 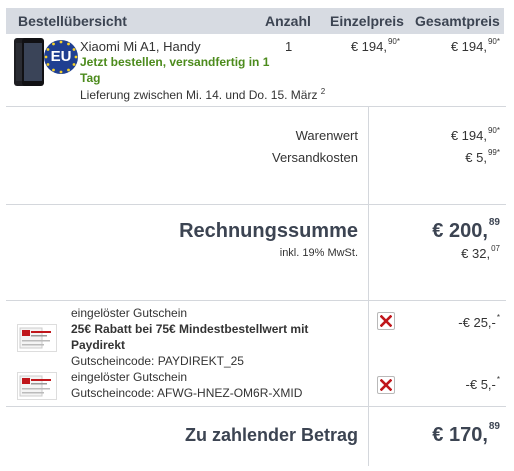 What do you see at coordinates (367, 21) in the screenshot?
I see `header-unit-price: Einzelpreis` at bounding box center [367, 21].